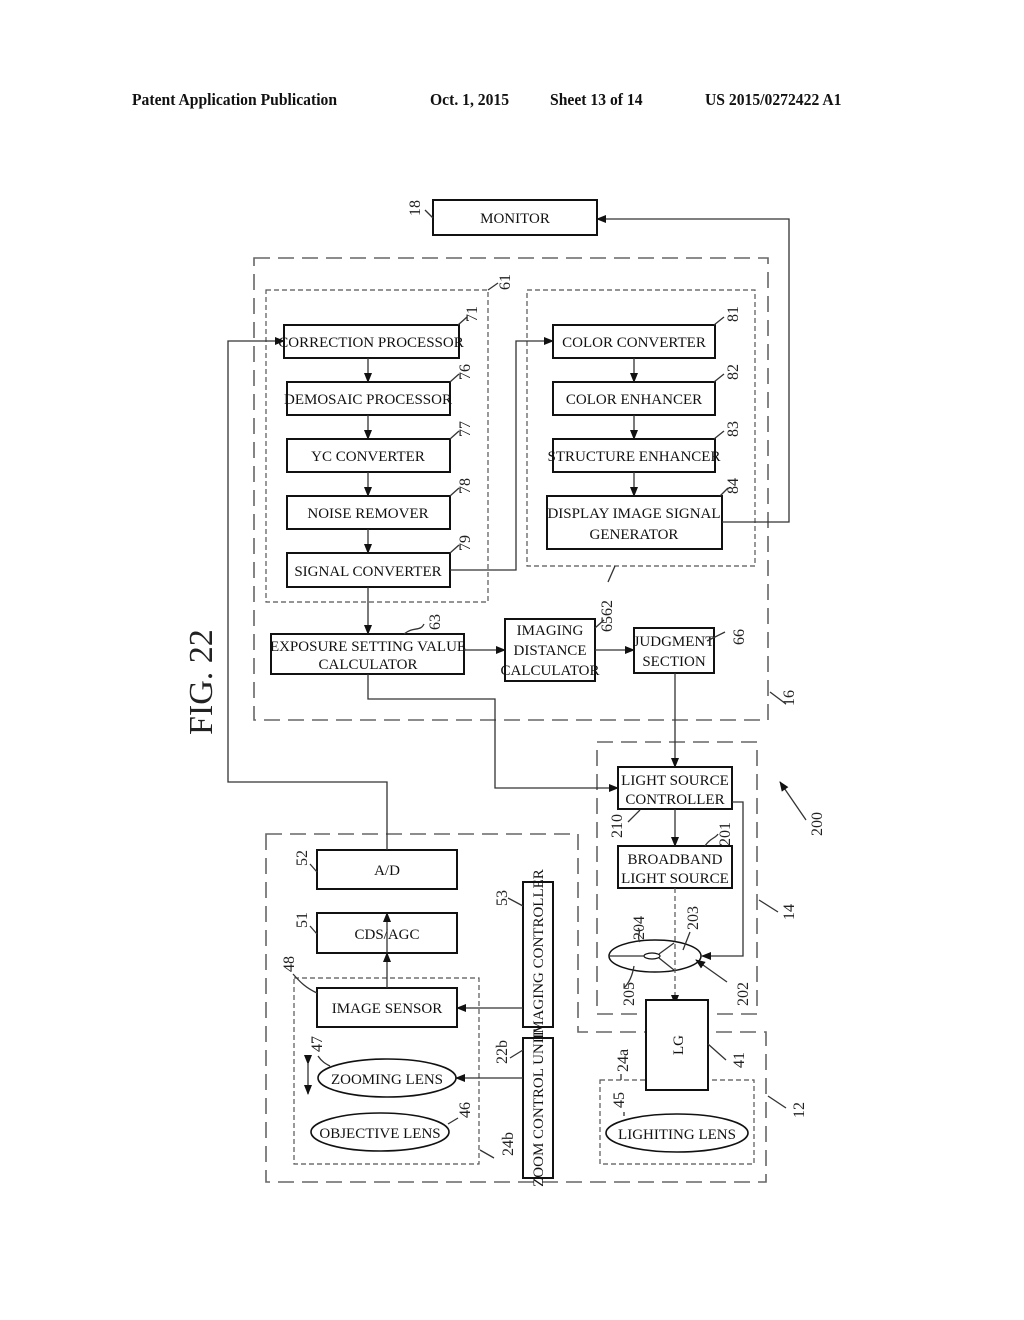 The width and height of the screenshot is (1024, 1320). Describe the element at coordinates (789, 912) in the screenshot. I see `ref-14: 14` at that location.